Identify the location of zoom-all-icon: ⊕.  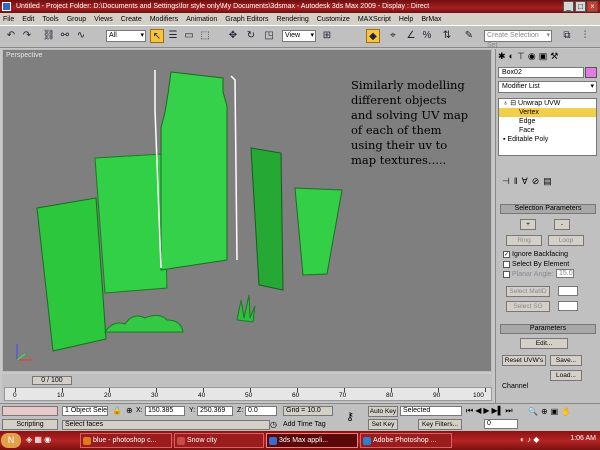
(544, 411).